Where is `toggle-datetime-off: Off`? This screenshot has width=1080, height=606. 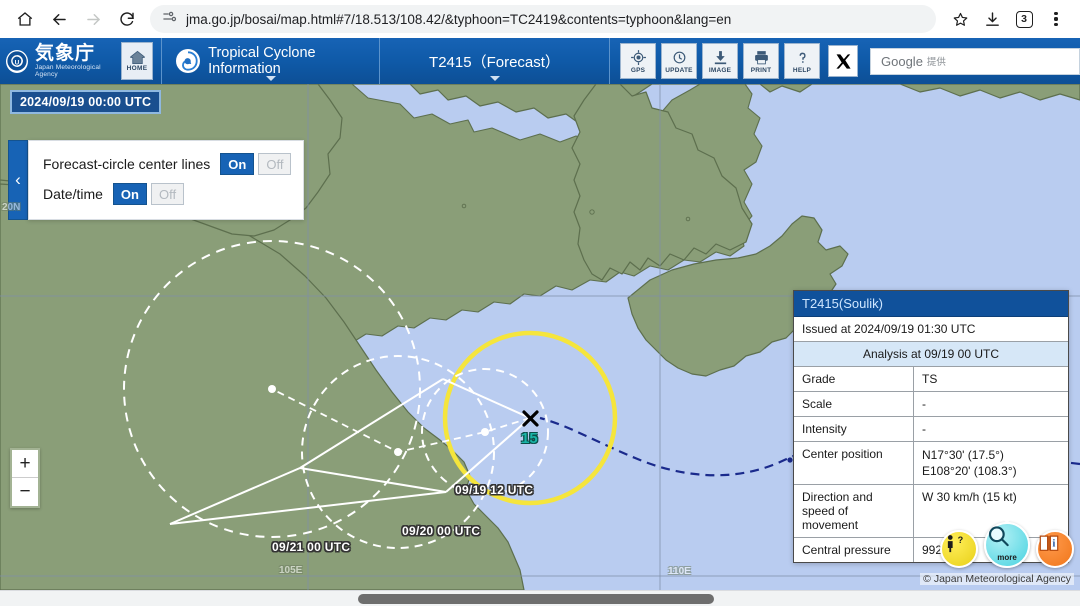 toggle-datetime-off: Off is located at coordinates (167, 194).